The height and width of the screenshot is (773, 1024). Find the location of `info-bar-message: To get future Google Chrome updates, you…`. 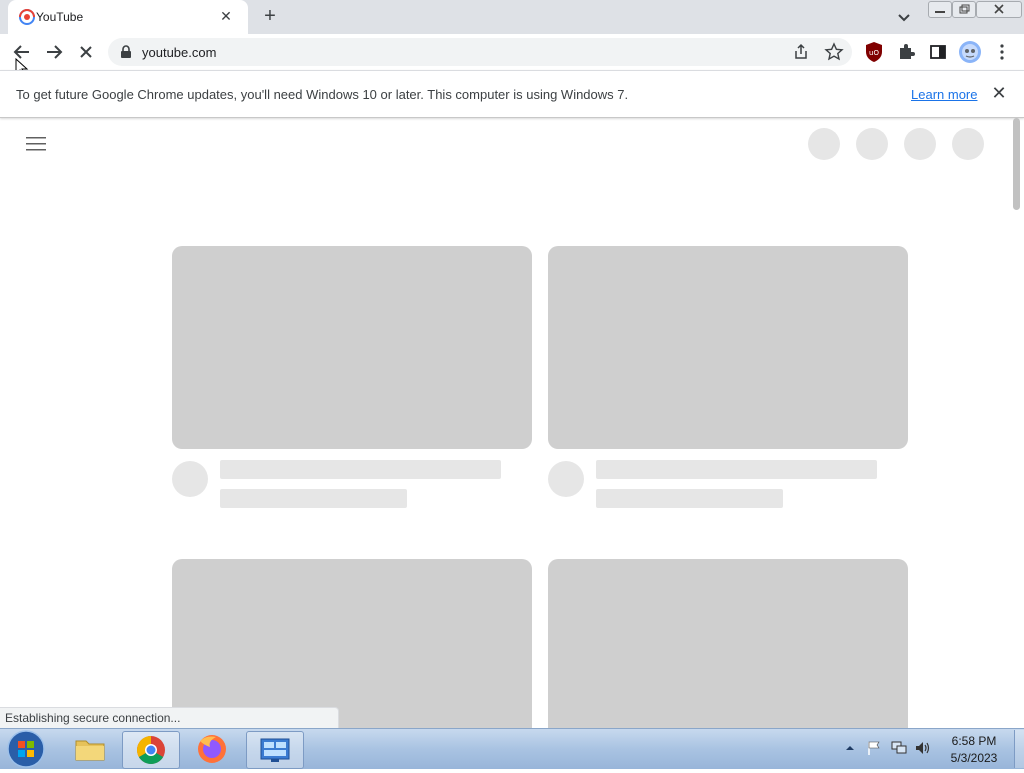

info-bar-message: To get future Google Chrome updates, you… is located at coordinates (322, 94).